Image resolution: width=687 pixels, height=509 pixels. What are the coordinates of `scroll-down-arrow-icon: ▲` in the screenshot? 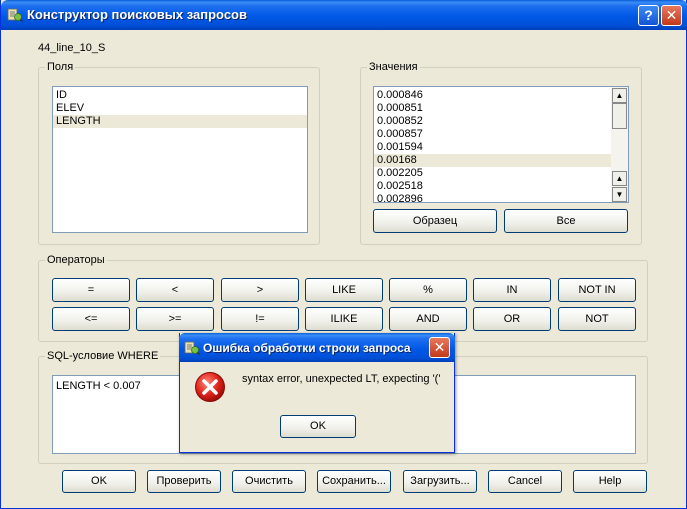 It's located at (619, 178).